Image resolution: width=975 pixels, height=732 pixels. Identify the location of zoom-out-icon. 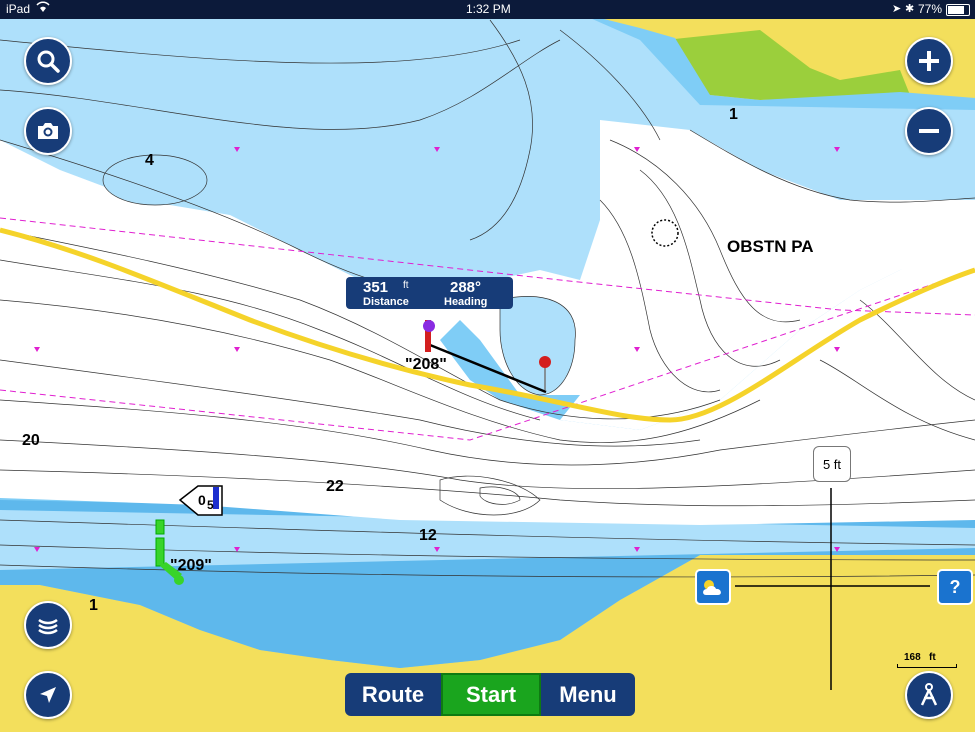
(929, 131).